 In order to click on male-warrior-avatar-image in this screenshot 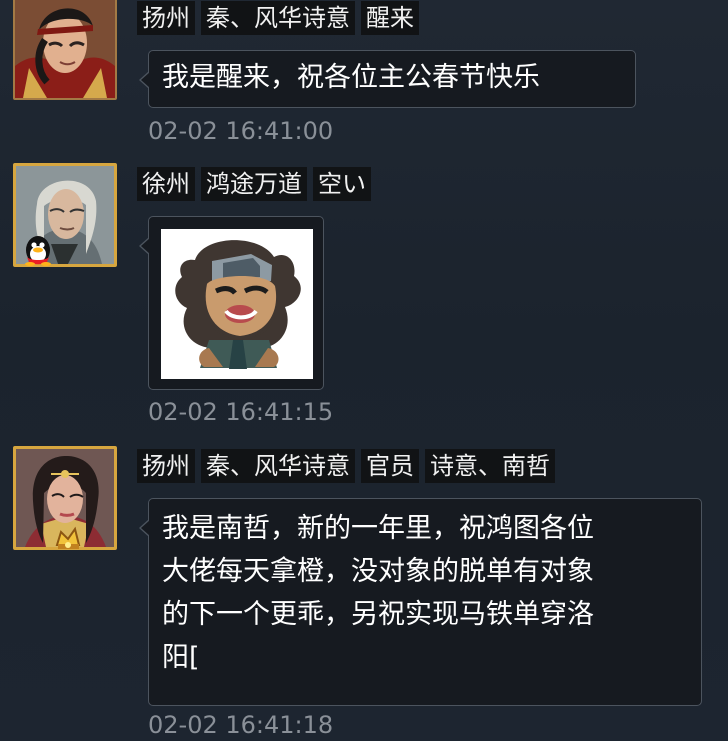, I will do `click(65, 49)`.